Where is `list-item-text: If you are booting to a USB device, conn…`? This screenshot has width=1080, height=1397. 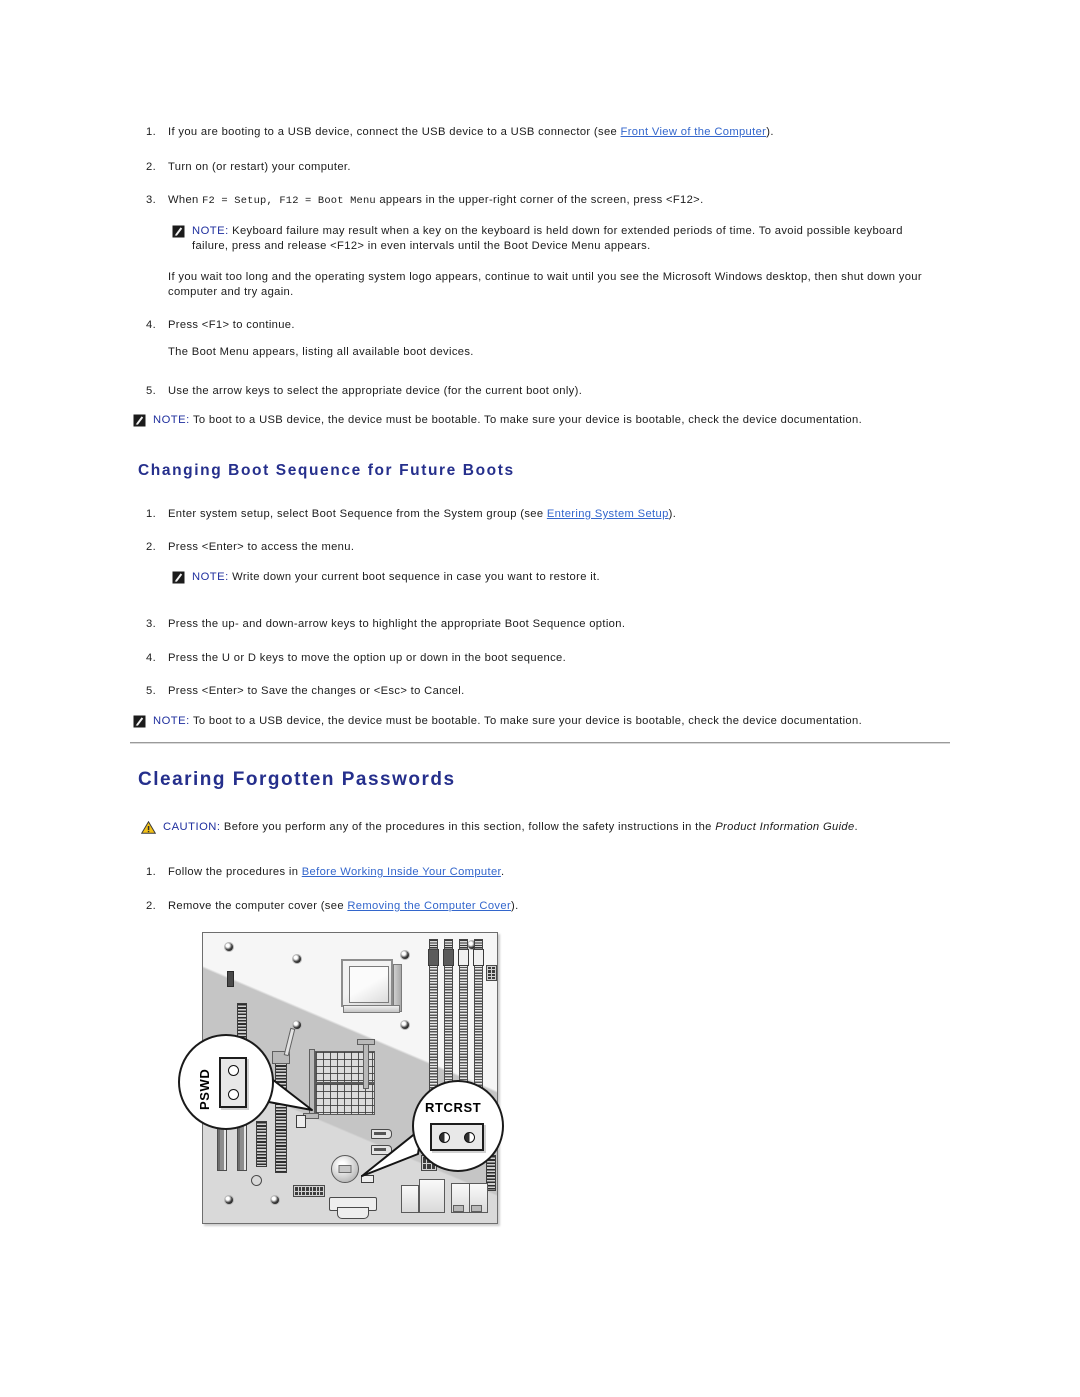
list-item-text: If you are booting to a USB device, conn… is located at coordinates (471, 132).